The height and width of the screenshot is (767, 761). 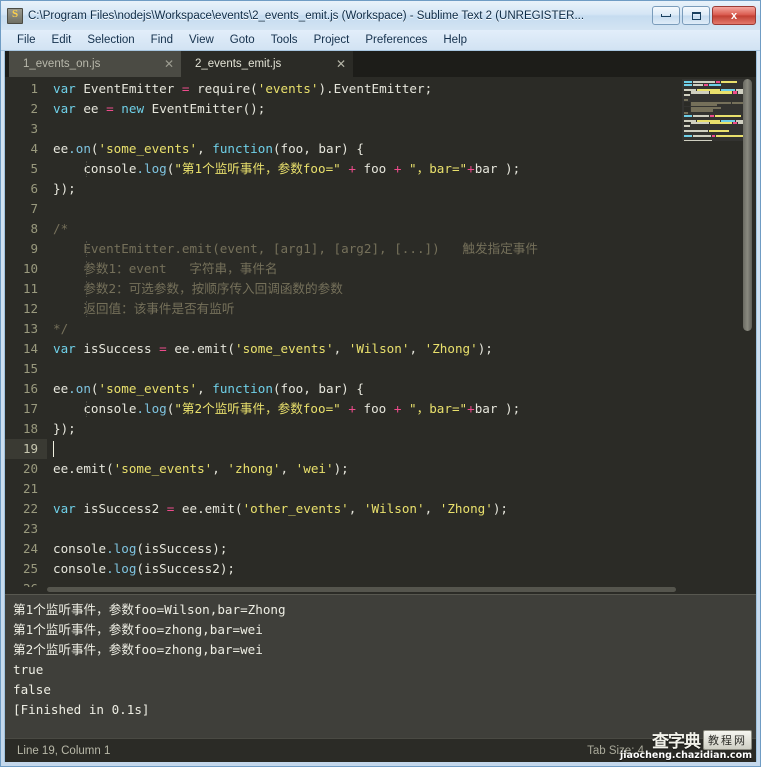 I want to click on code-token-pl: (isSuccess2);, so click(x=185, y=568).